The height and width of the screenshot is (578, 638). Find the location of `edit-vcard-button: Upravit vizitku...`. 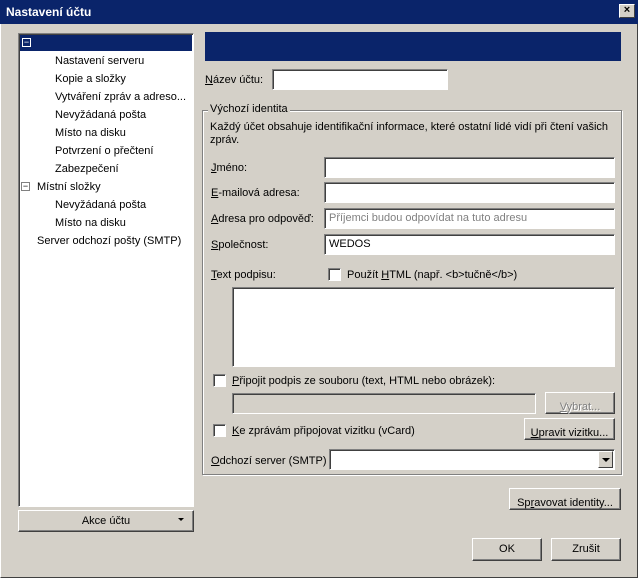

edit-vcard-button: Upravit vizitku... is located at coordinates (569, 429).